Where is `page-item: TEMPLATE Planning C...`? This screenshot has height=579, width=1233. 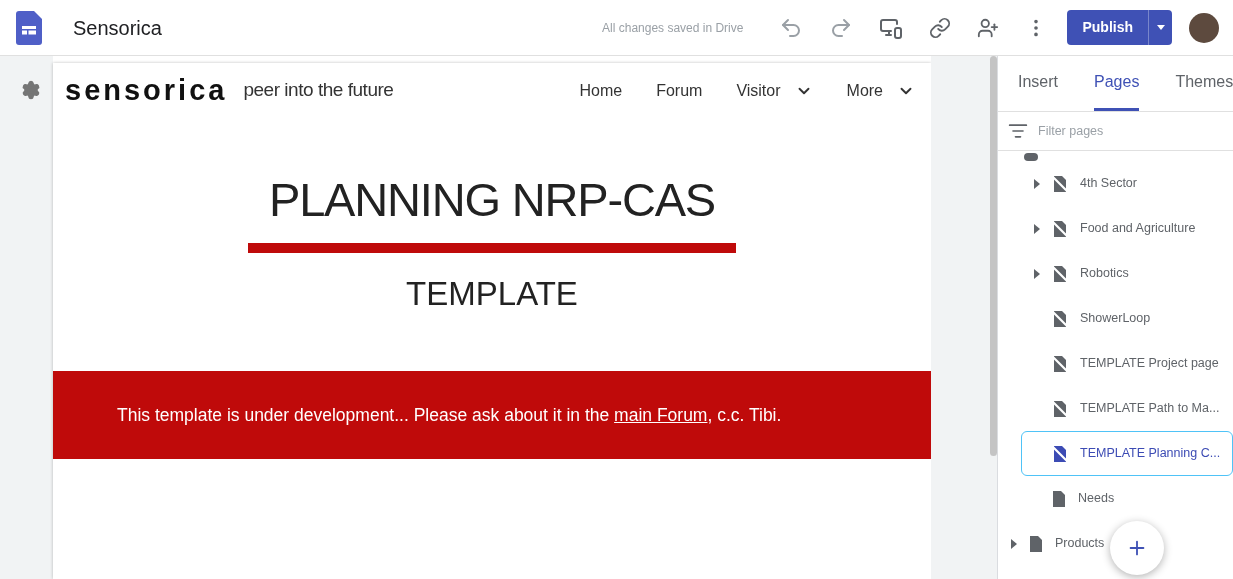
page-item: TEMPLATE Planning C... is located at coordinates (1127, 453).